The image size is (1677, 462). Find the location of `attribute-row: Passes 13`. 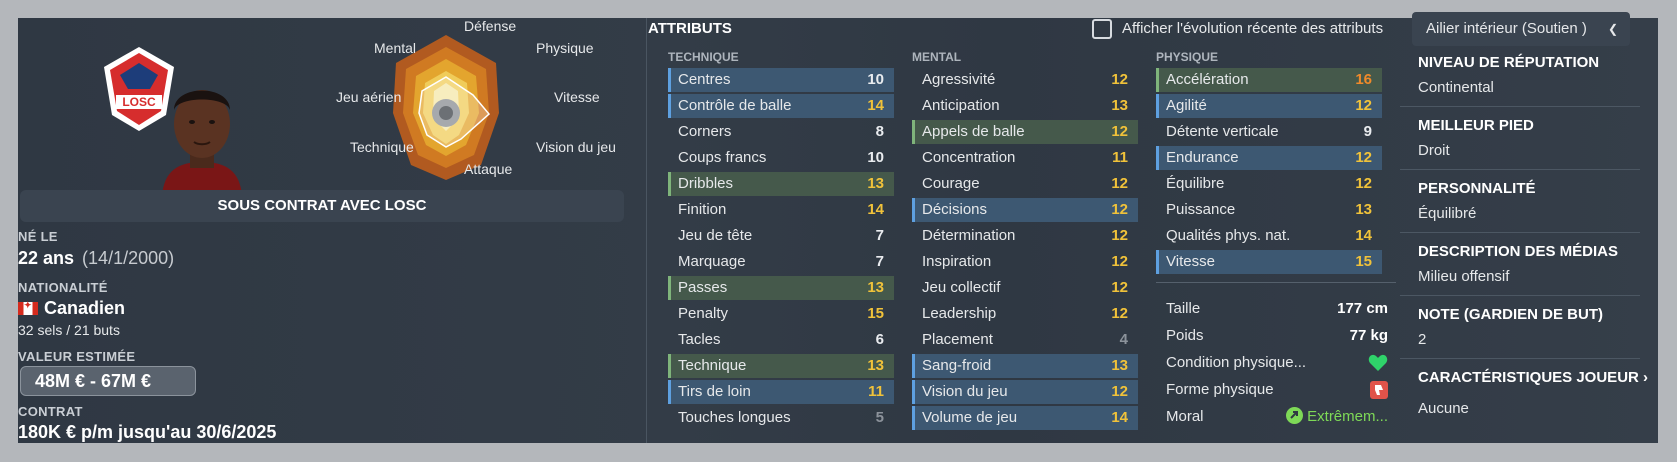

attribute-row: Passes 13 is located at coordinates (781, 288).